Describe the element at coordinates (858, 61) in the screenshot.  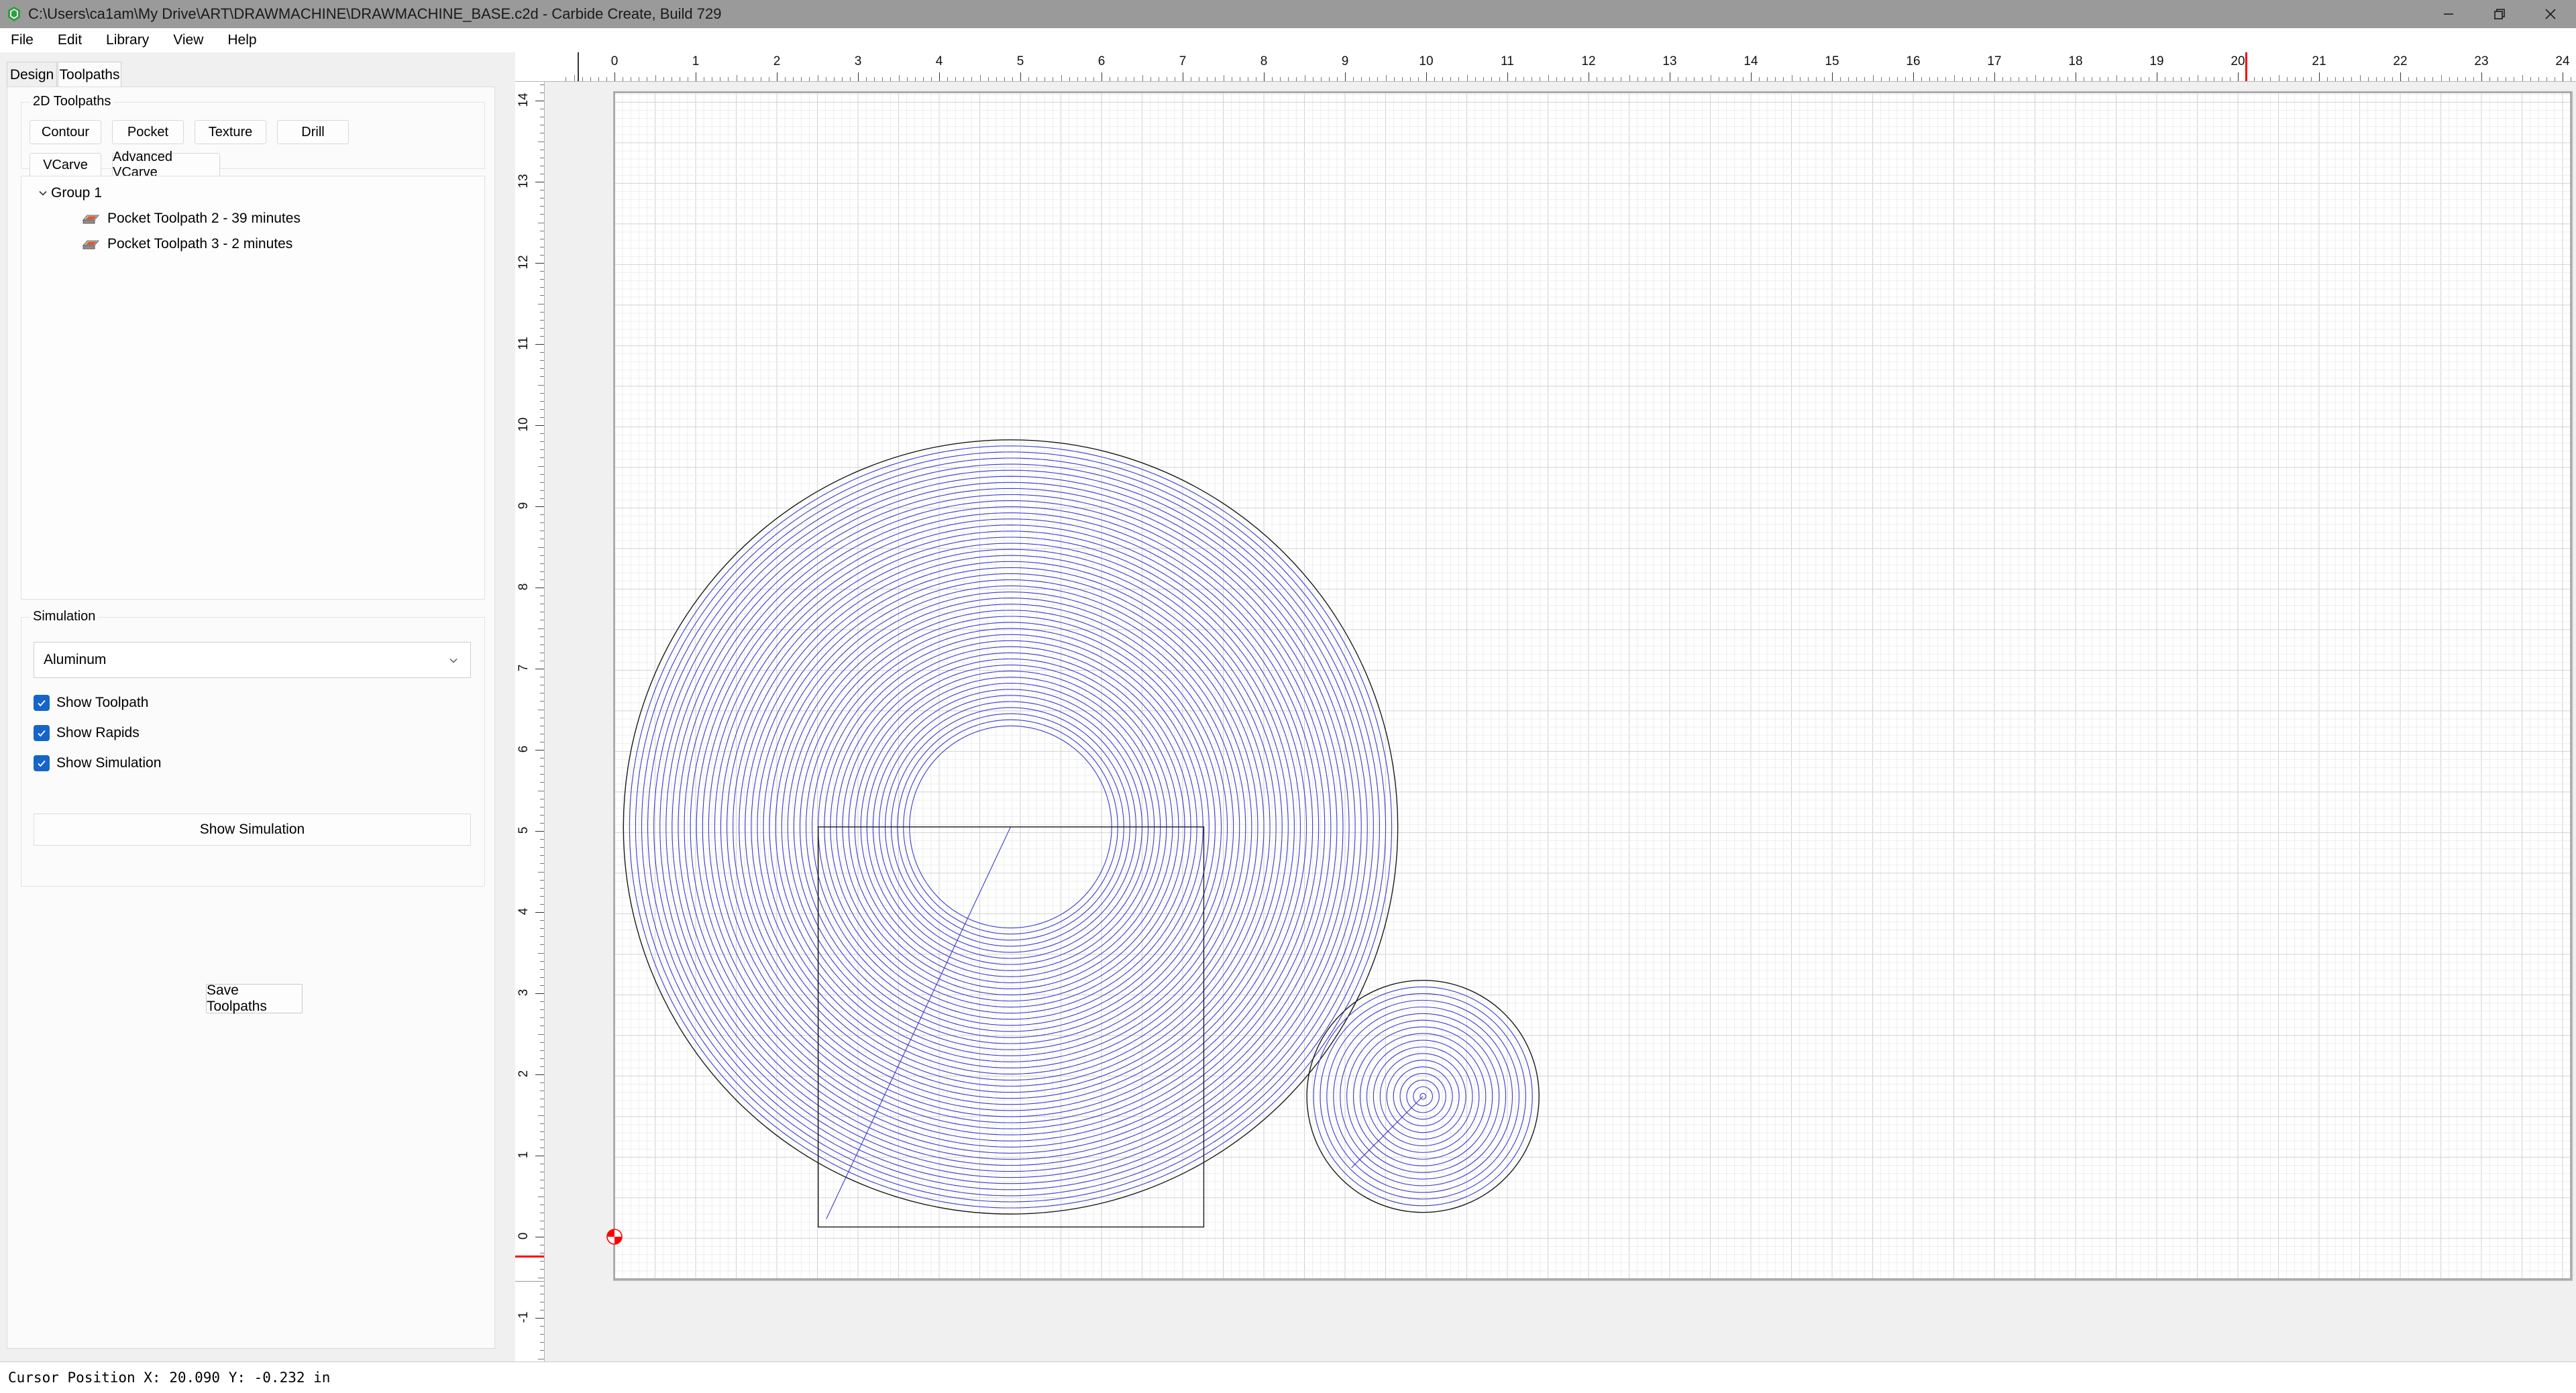
I see `ruler-label-x: 3` at that location.